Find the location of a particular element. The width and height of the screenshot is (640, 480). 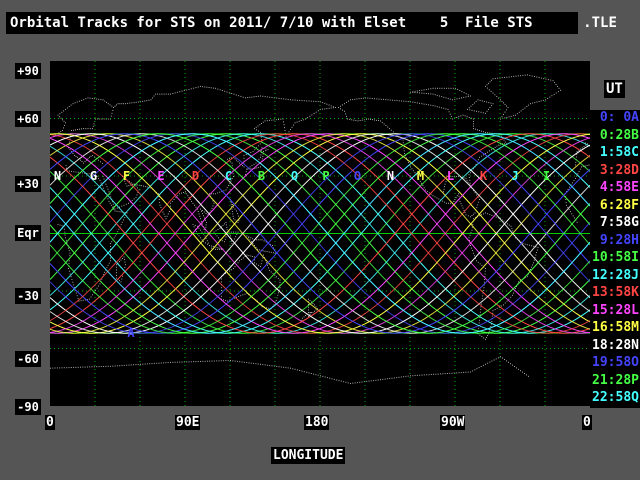

lon-label-180: 180 is located at coordinates (317, 422).